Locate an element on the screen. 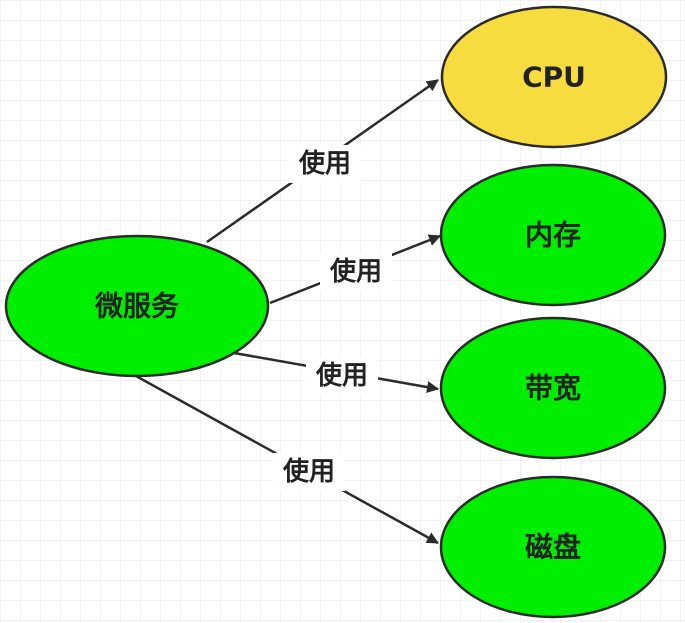 The width and height of the screenshot is (685, 623). node-cpu-label: CPU is located at coordinates (554, 77).